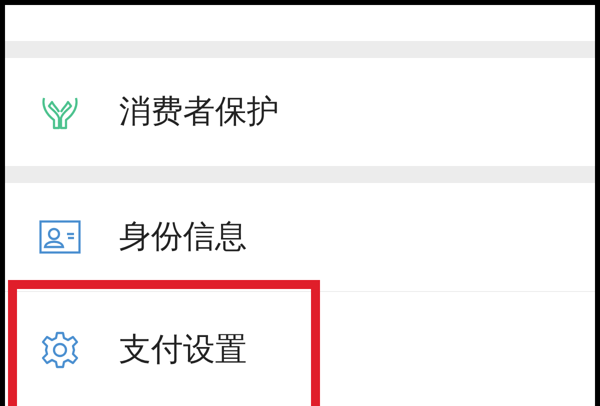  What do you see at coordinates (60, 350) in the screenshot?
I see `settings-icon` at bounding box center [60, 350].